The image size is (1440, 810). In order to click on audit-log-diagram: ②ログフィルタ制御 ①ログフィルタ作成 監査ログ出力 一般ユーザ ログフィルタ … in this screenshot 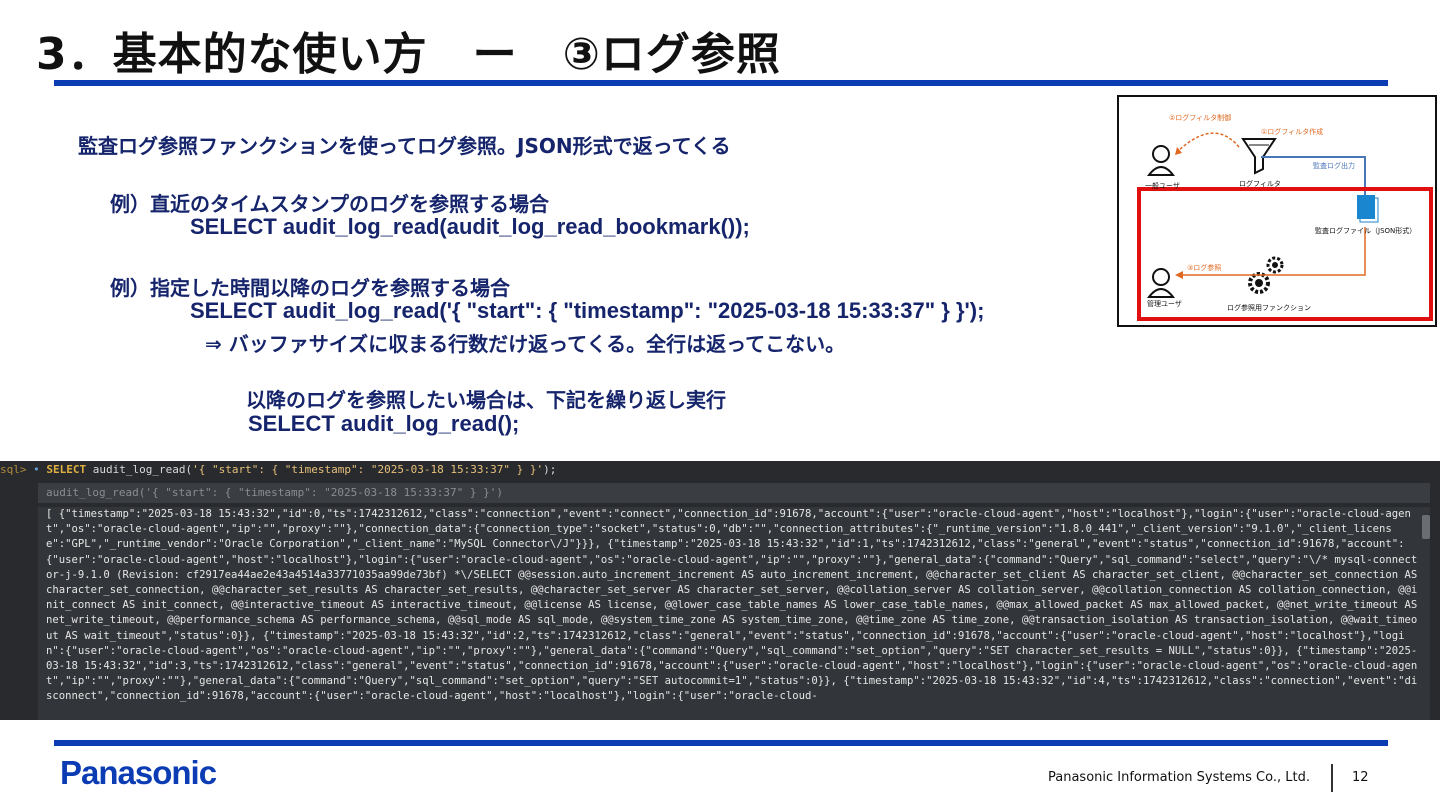, I will do `click(1277, 211)`.